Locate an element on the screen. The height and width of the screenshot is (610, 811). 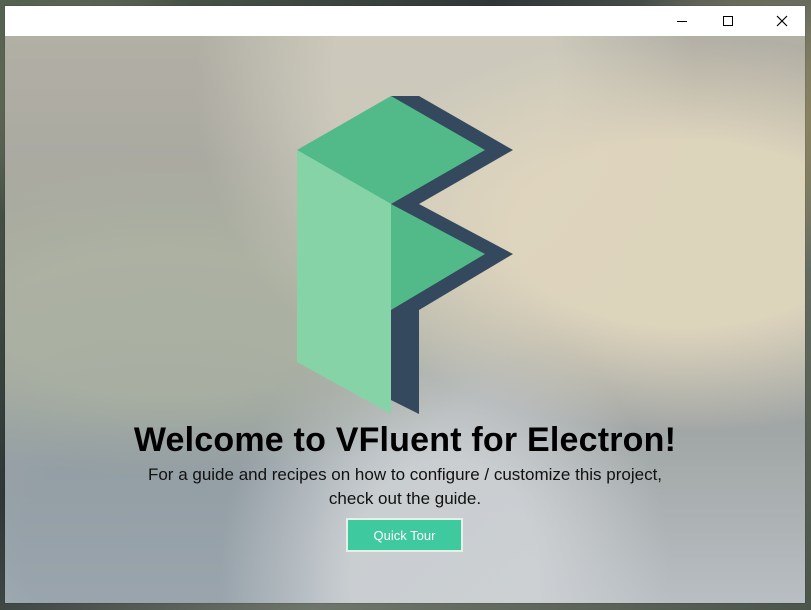
minimize-button is located at coordinates (682, 21).